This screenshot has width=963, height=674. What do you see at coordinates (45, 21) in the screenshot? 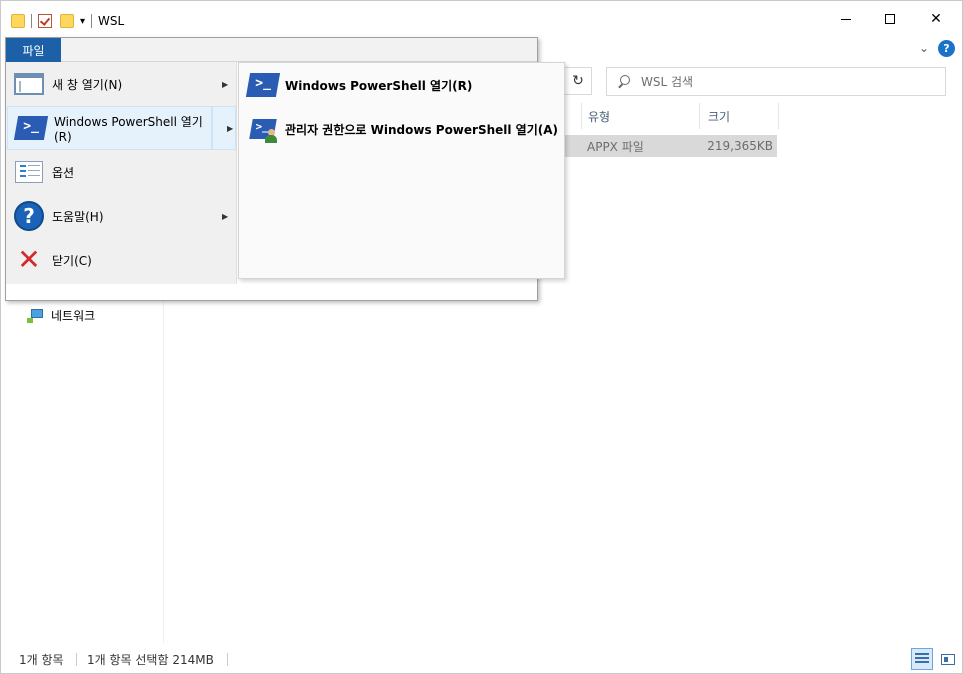
I see `properties-icon` at bounding box center [45, 21].